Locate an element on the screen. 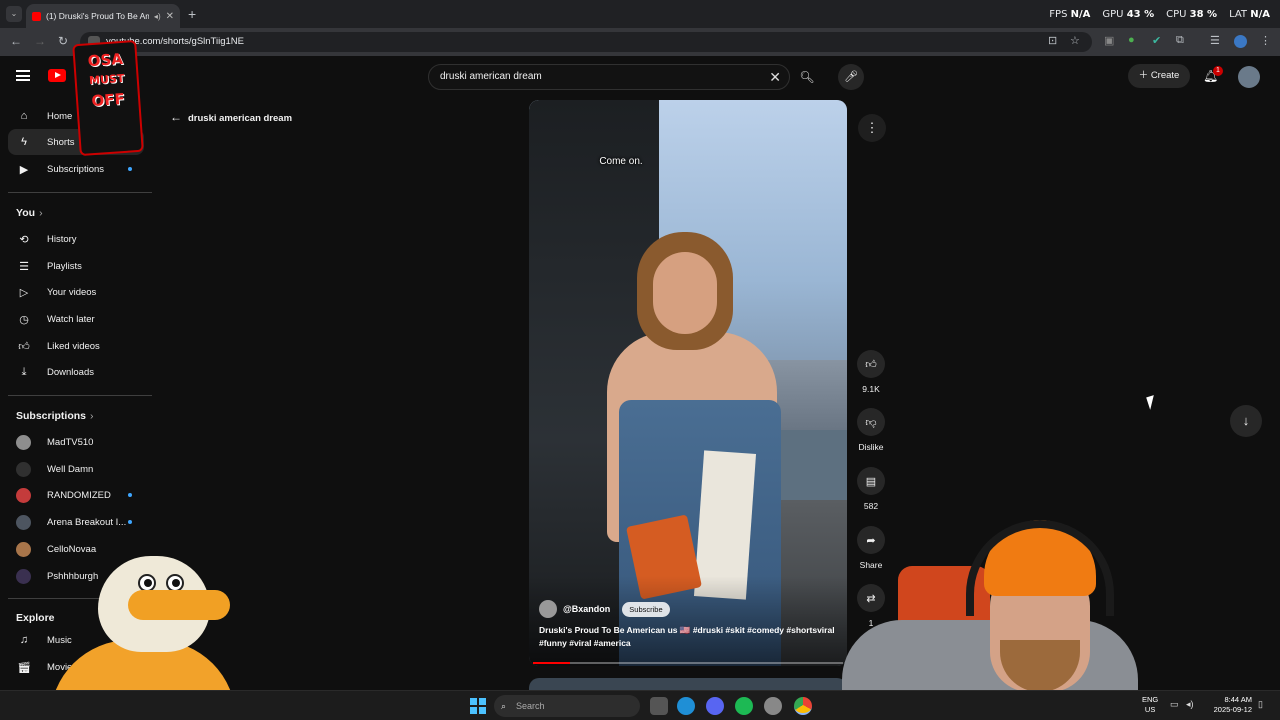 This screenshot has width=1280, height=720. video-progress-fill is located at coordinates (552, 663).